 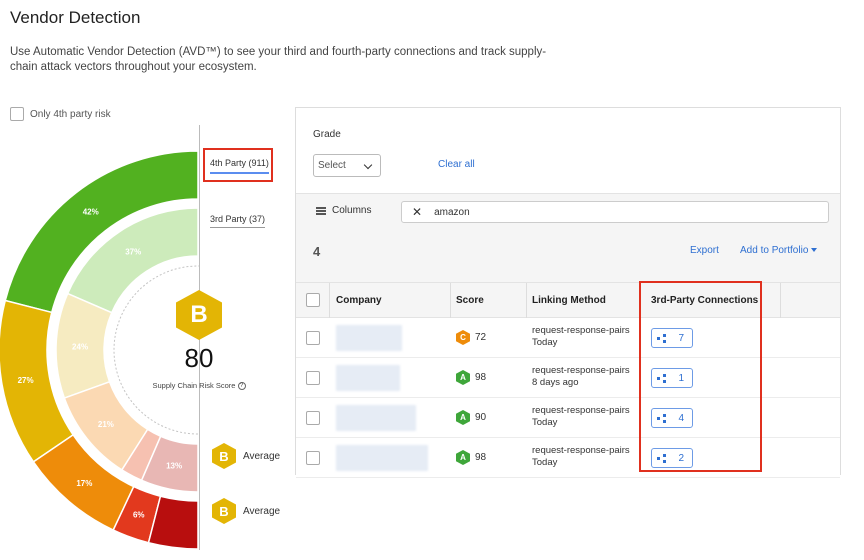 What do you see at coordinates (75, 17) in the screenshot?
I see `page-title: Vendor Detection` at bounding box center [75, 17].